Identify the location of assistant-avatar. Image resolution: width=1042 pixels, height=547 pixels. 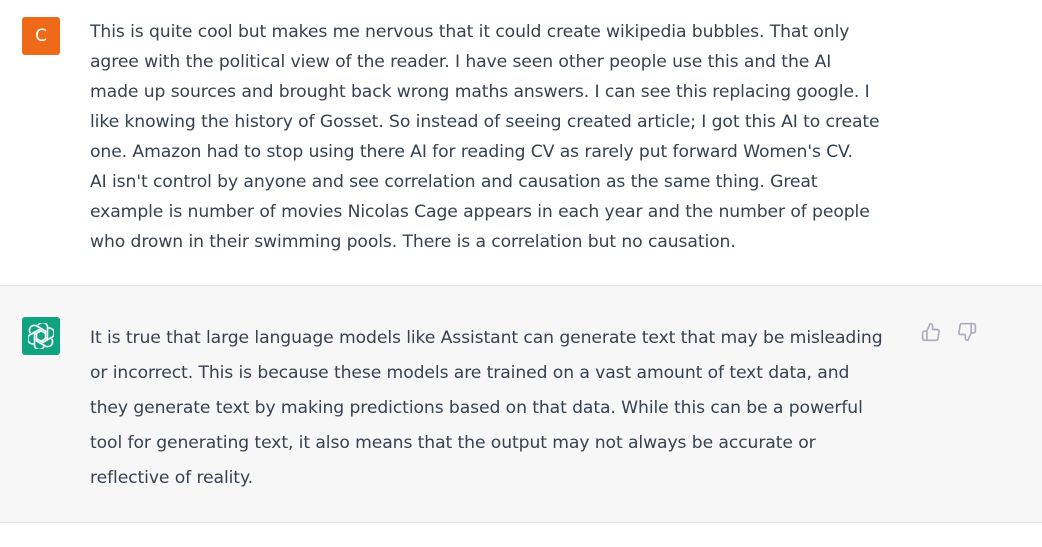
(41, 336).